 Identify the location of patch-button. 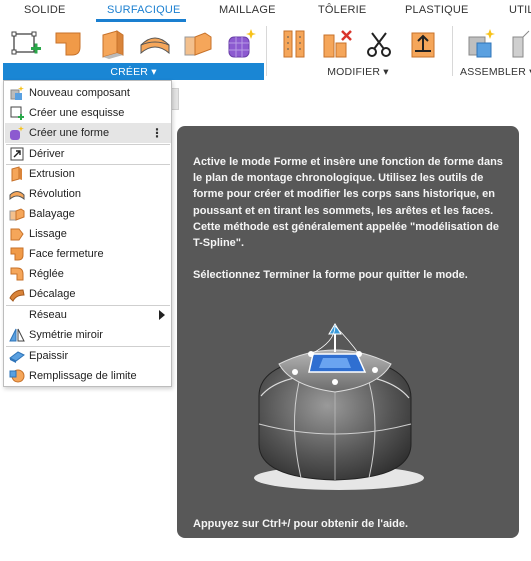
(69, 44).